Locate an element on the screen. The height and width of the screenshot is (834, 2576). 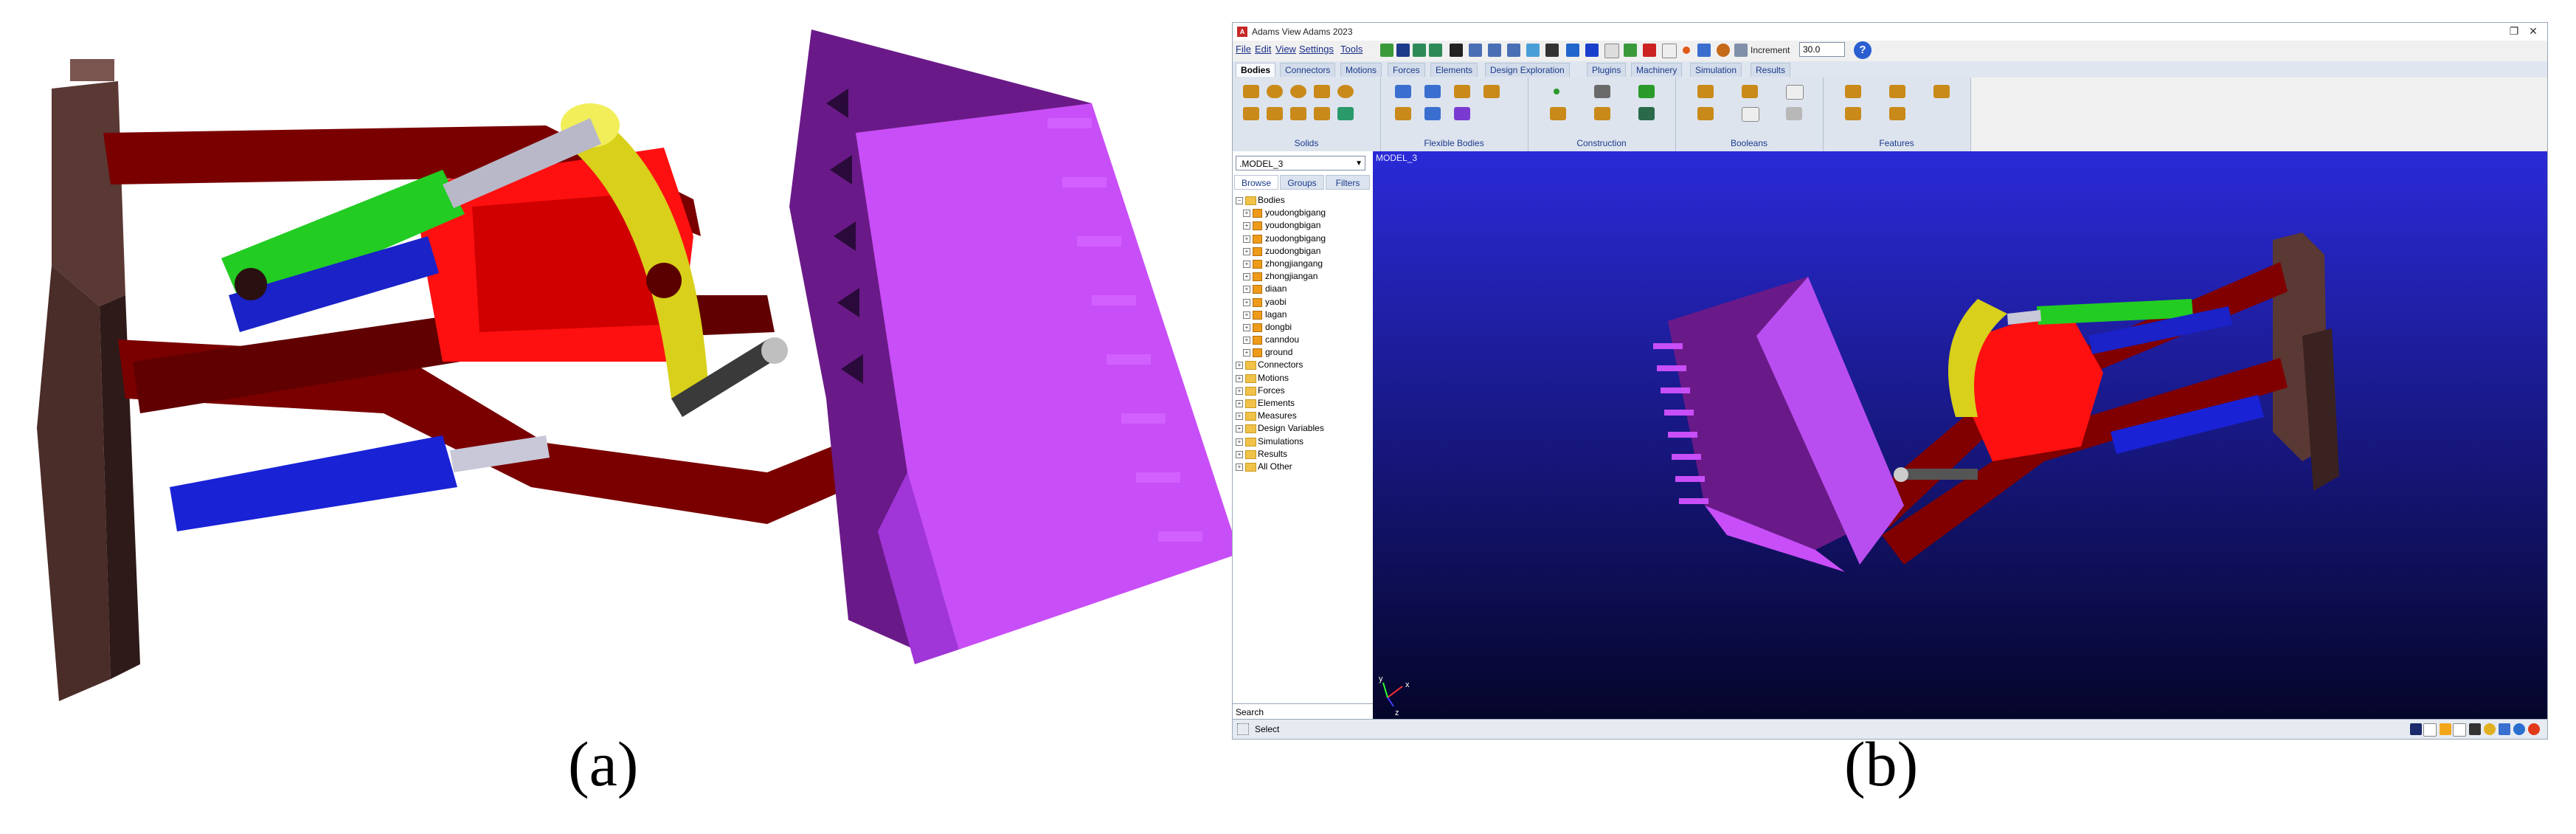
shell-icon is located at coordinates (1897, 113).